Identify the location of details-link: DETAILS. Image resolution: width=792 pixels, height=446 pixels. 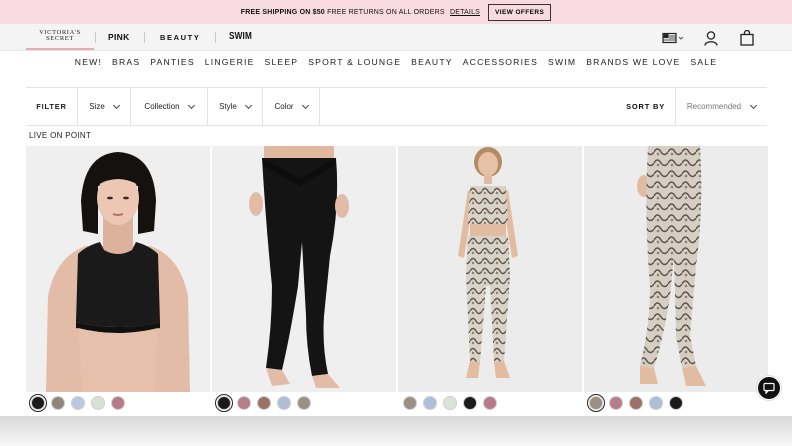
(465, 12).